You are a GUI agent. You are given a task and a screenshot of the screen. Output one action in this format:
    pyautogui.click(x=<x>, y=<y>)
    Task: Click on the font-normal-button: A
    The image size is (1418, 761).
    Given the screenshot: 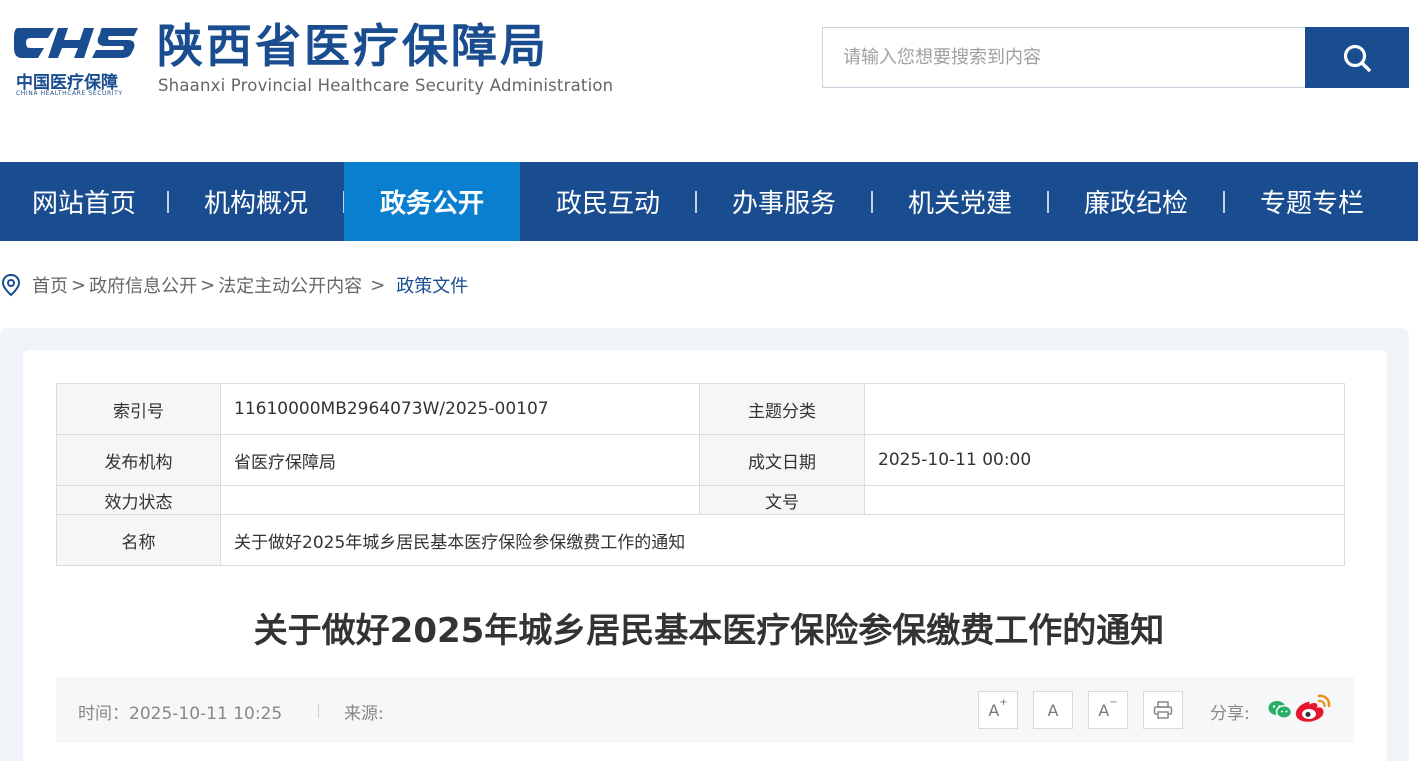 What is the action you would take?
    pyautogui.click(x=1053, y=710)
    